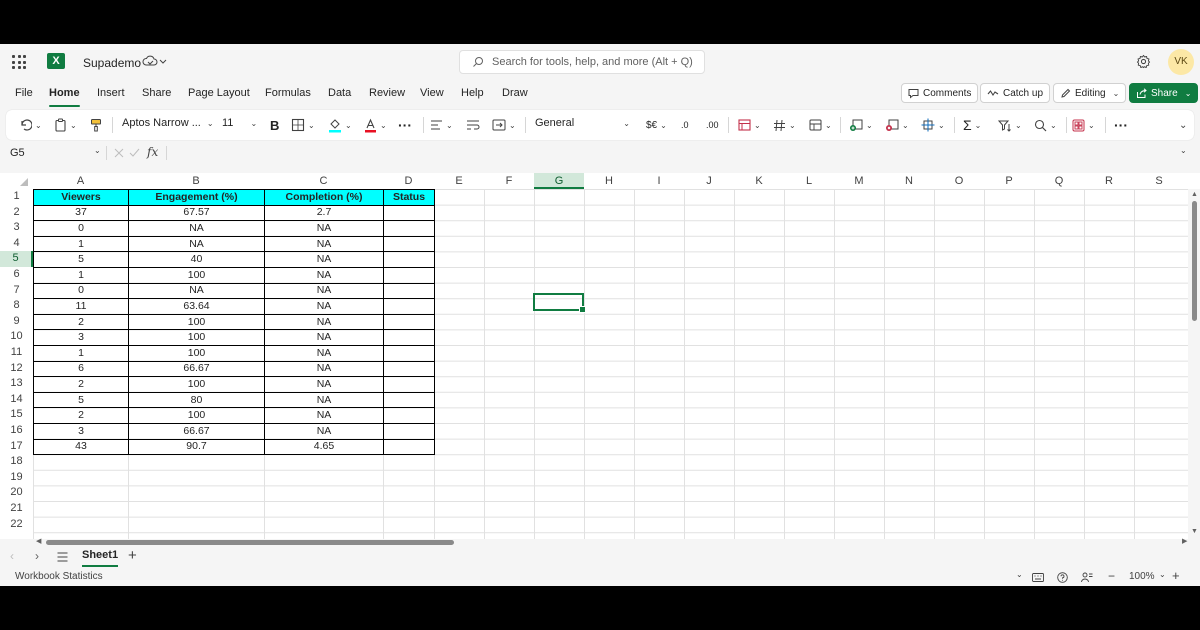  Describe the element at coordinates (504, 125) in the screenshot. I see `merge-button: ⌄` at that location.